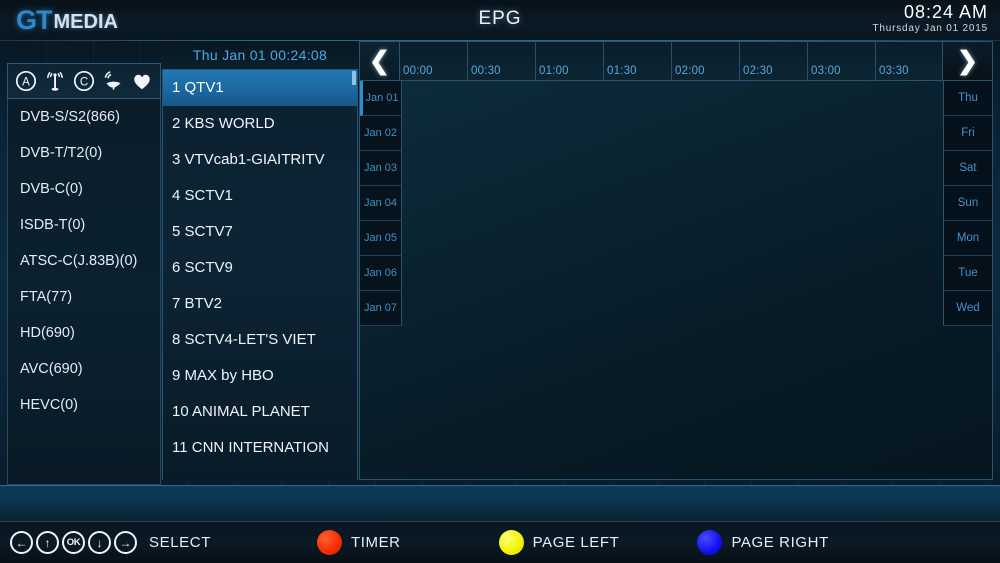  I want to click on timeline-slot-label: 01:00, so click(554, 71).